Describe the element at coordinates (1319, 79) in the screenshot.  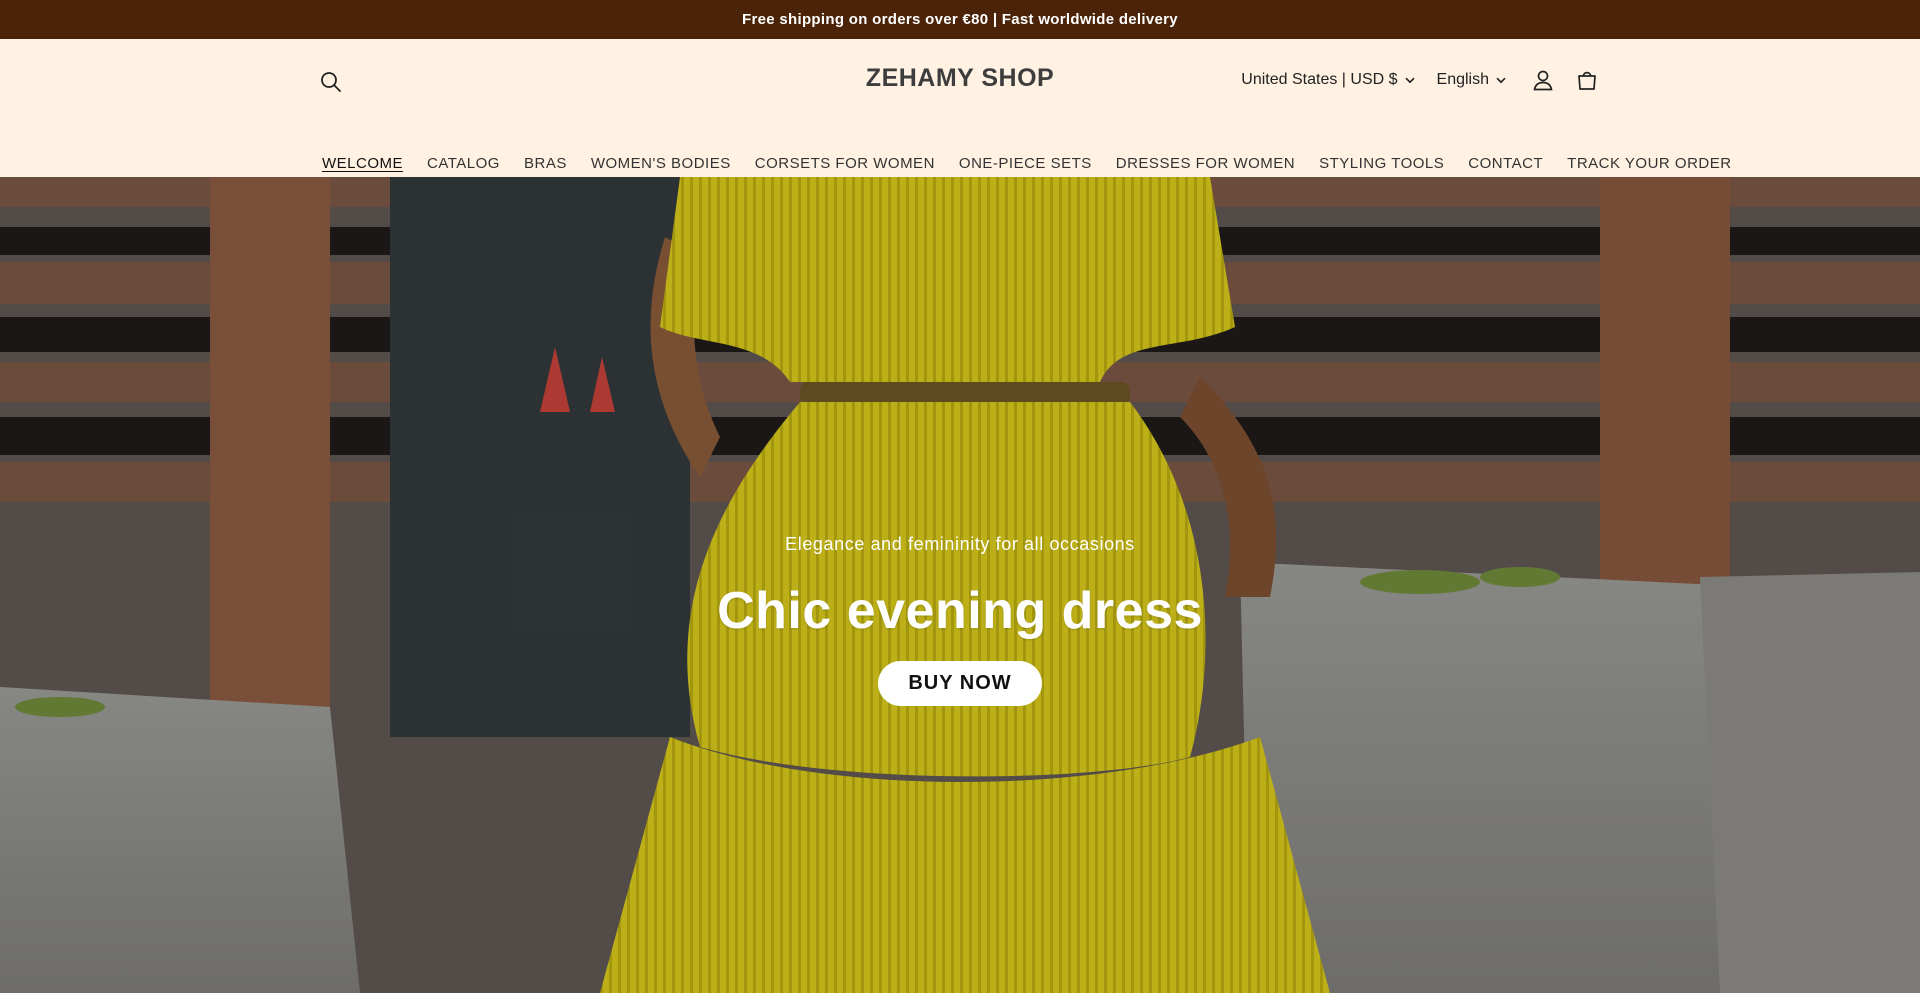
I see `country-selector-label: United States | USD $` at that location.